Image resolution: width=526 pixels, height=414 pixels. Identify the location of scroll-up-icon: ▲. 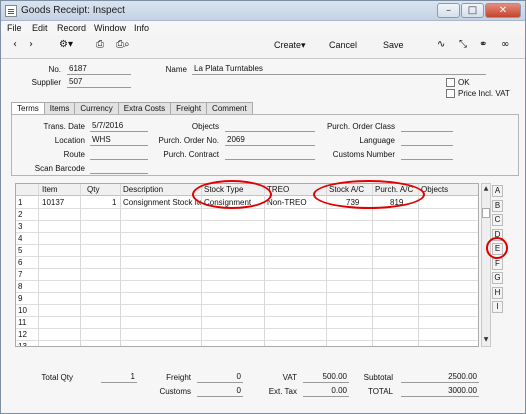
(486, 189).